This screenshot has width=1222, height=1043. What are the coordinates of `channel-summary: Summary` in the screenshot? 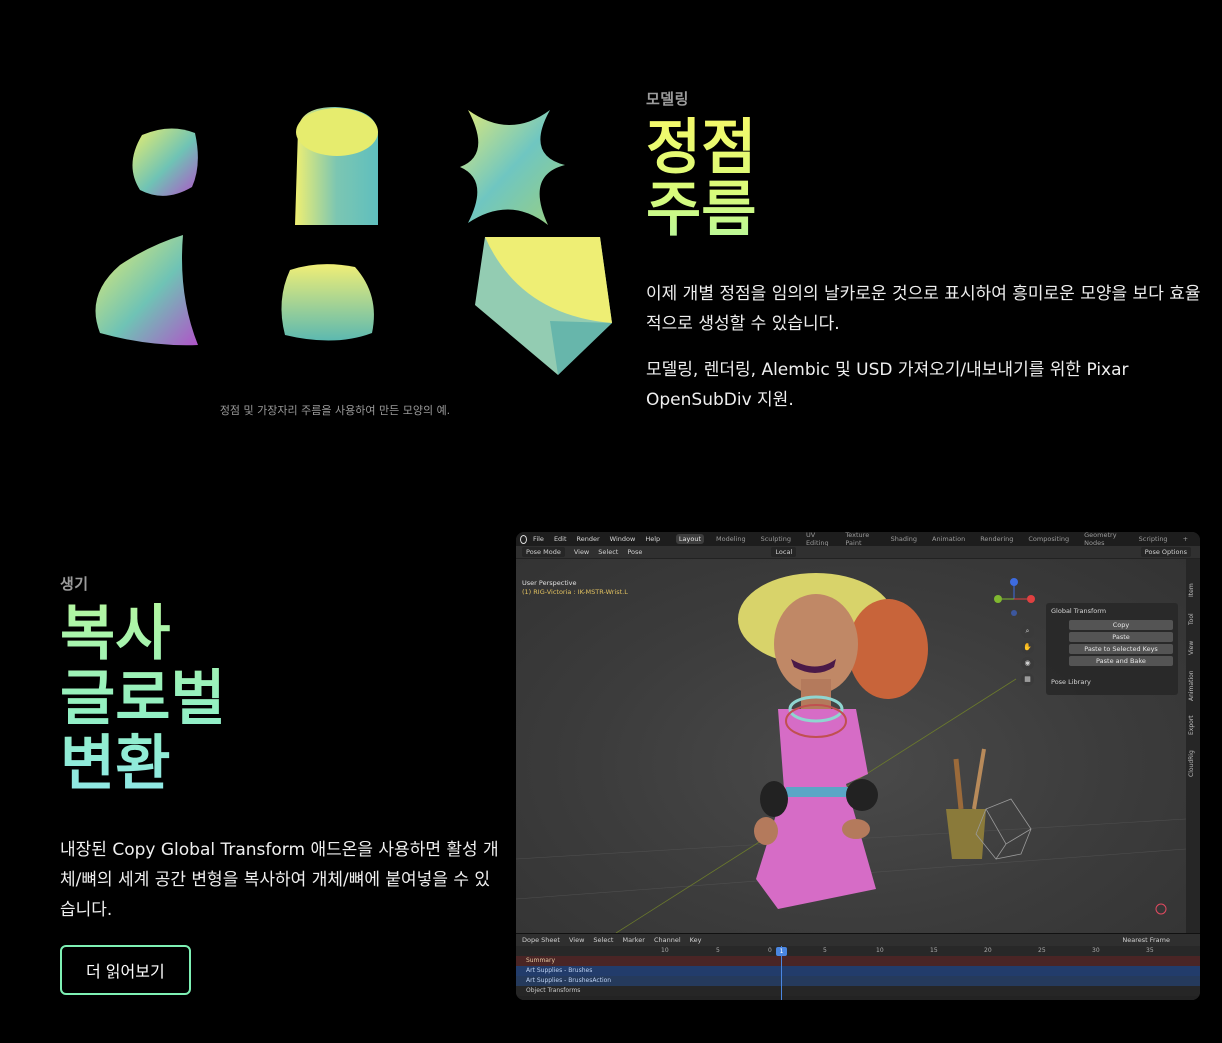 It's located at (858, 961).